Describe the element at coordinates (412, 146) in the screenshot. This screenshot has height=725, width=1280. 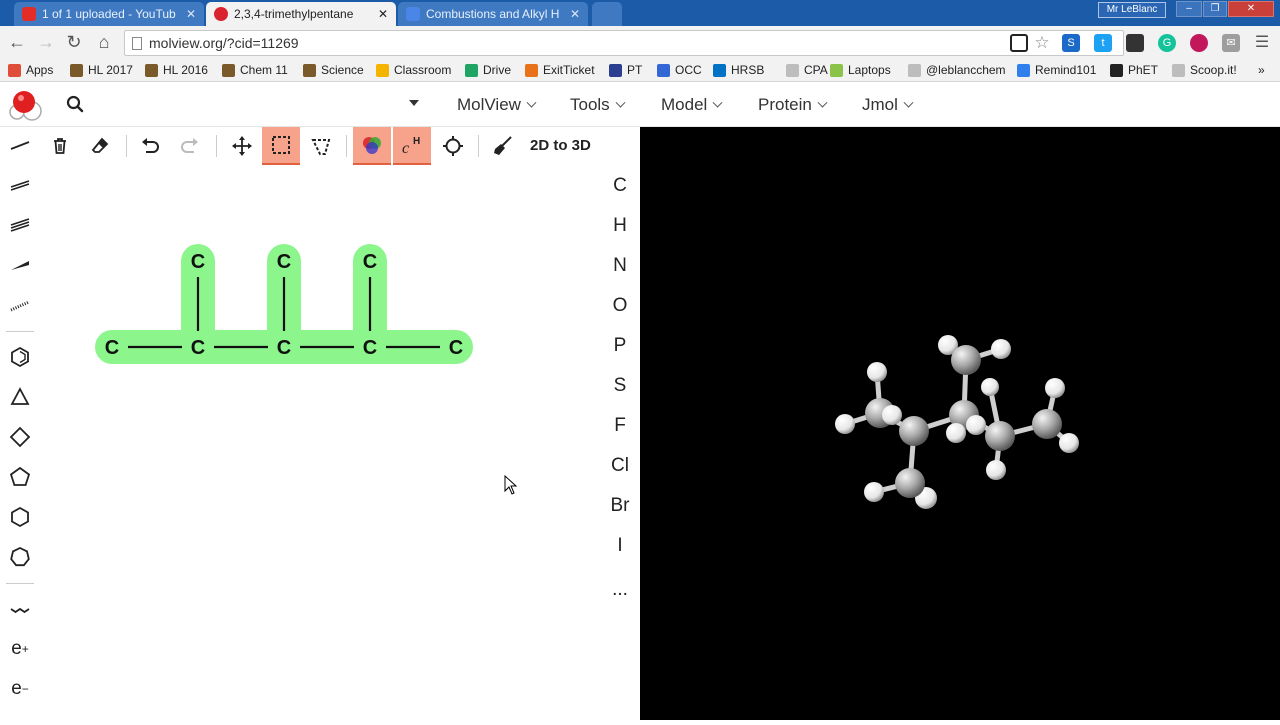
I see `hydrogen-toggle-button: cH` at that location.